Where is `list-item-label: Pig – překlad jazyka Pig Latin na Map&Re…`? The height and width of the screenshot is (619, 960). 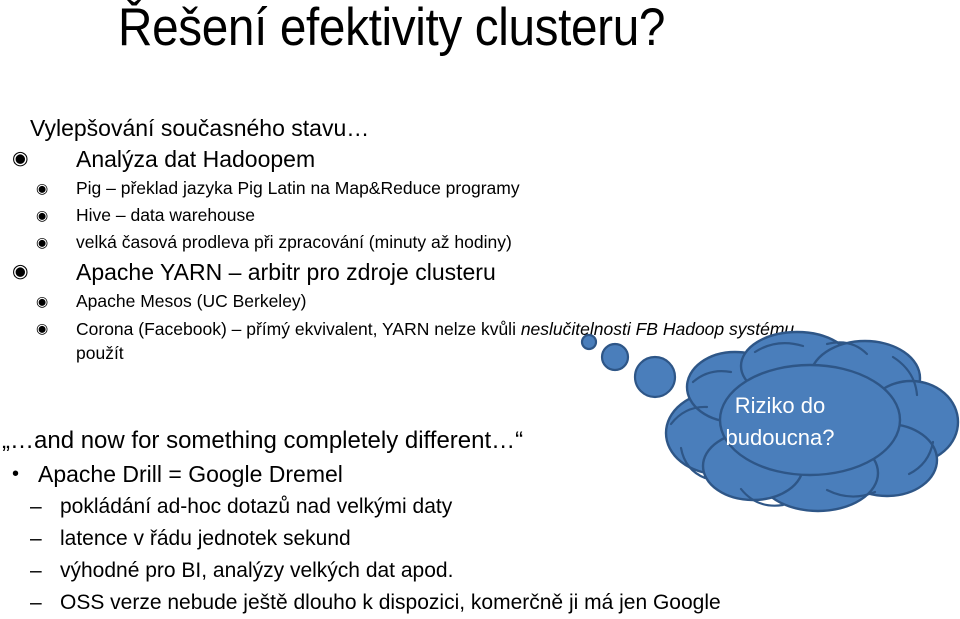 list-item-label: Pig – překlad jazyka Pig Latin na Map&Re… is located at coordinates (298, 188).